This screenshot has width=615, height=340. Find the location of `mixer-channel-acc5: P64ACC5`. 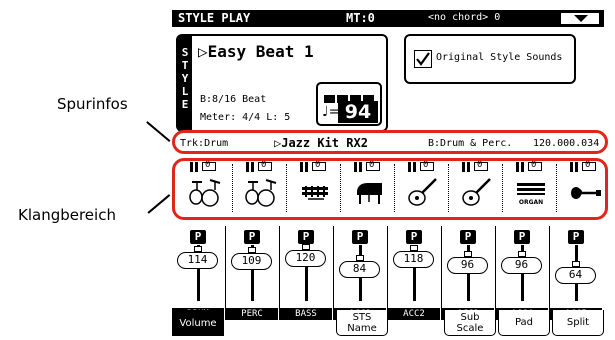

mixer-channel-acc5: P64ACC5 is located at coordinates (577, 273).